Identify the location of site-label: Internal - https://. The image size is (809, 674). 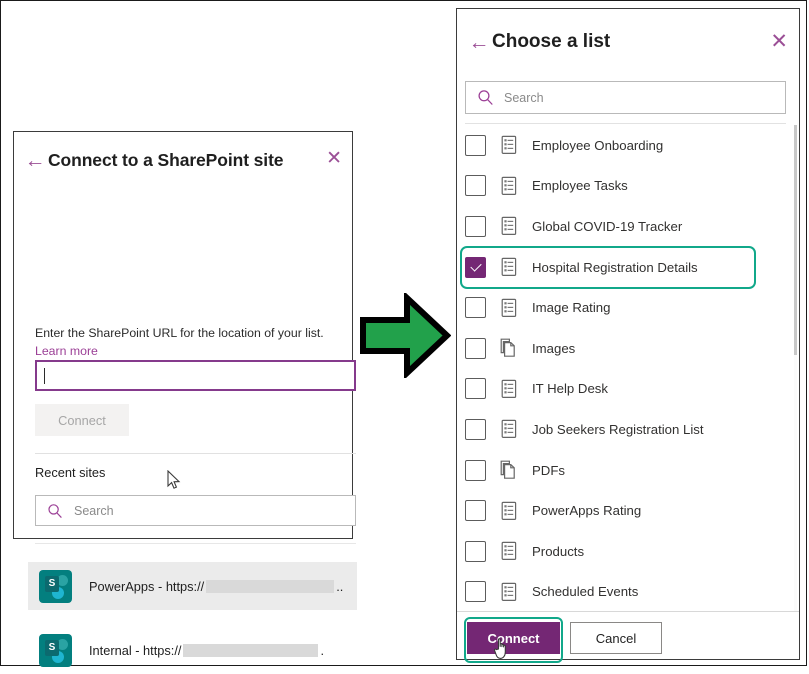
(135, 650).